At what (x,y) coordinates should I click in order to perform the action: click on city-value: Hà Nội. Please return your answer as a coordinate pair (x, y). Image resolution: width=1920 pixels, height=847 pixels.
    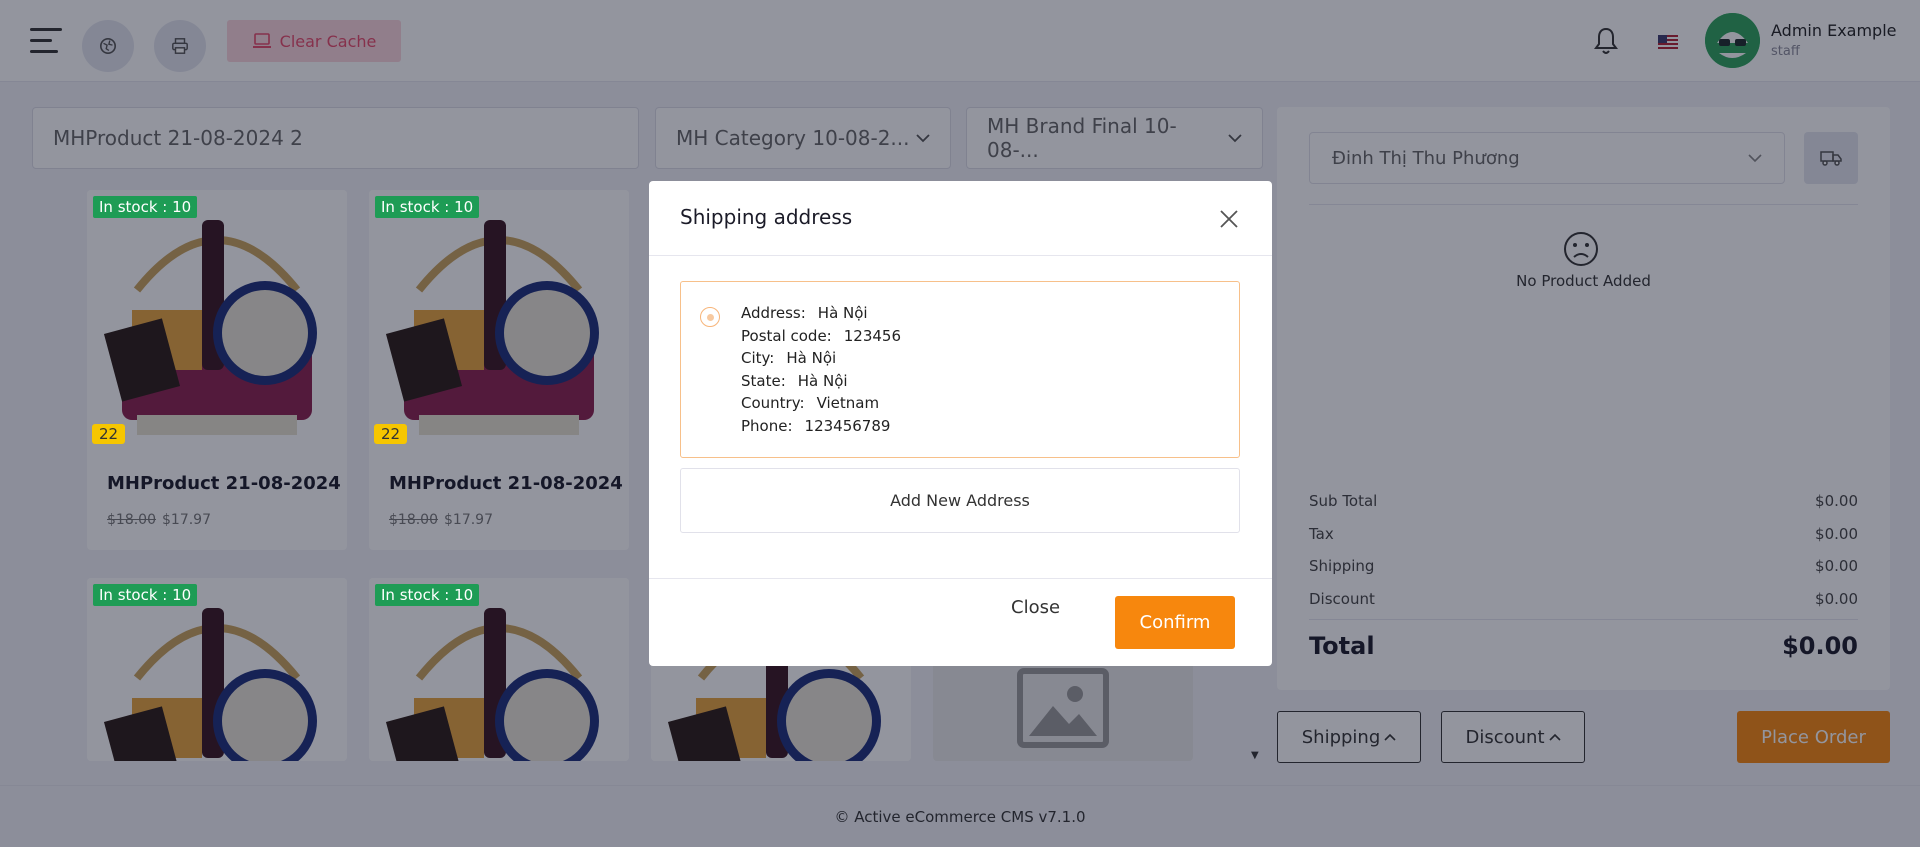
    Looking at the image, I should click on (811, 358).